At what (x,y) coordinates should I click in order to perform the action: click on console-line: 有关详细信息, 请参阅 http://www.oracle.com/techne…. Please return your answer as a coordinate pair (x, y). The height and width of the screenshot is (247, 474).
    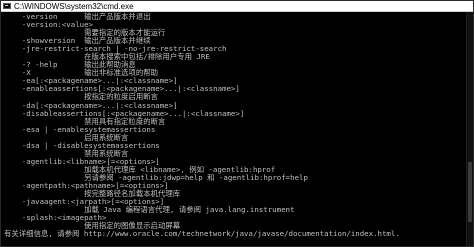
    Looking at the image, I should click on (202, 234).